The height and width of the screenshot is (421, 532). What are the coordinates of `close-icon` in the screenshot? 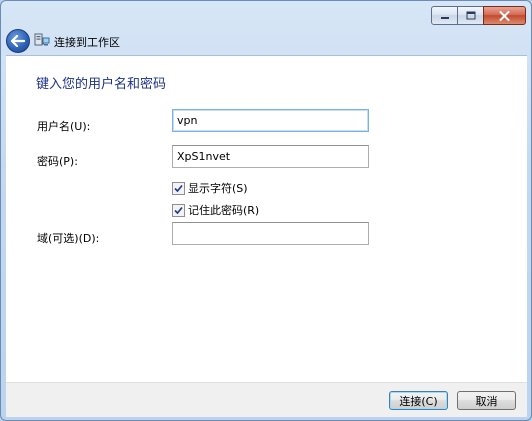 It's located at (504, 15).